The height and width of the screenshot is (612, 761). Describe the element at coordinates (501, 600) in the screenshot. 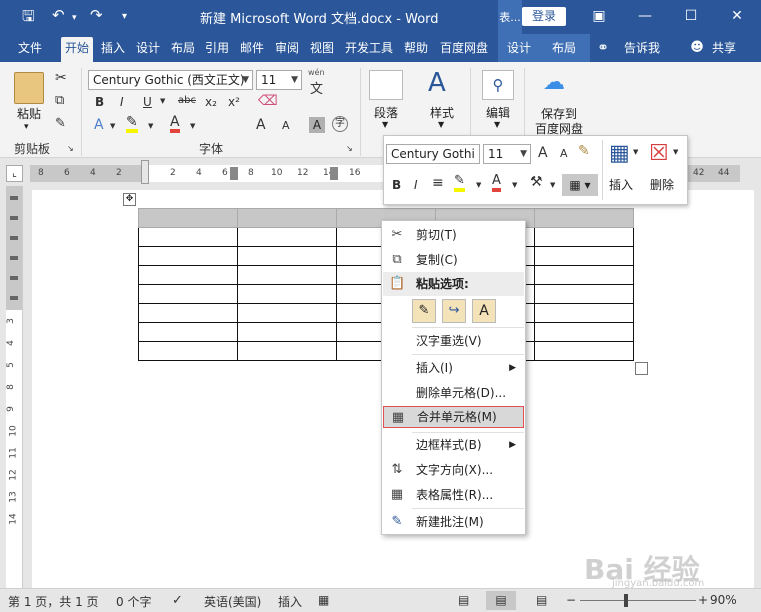

I see `print-layout-icon: ▤` at that location.